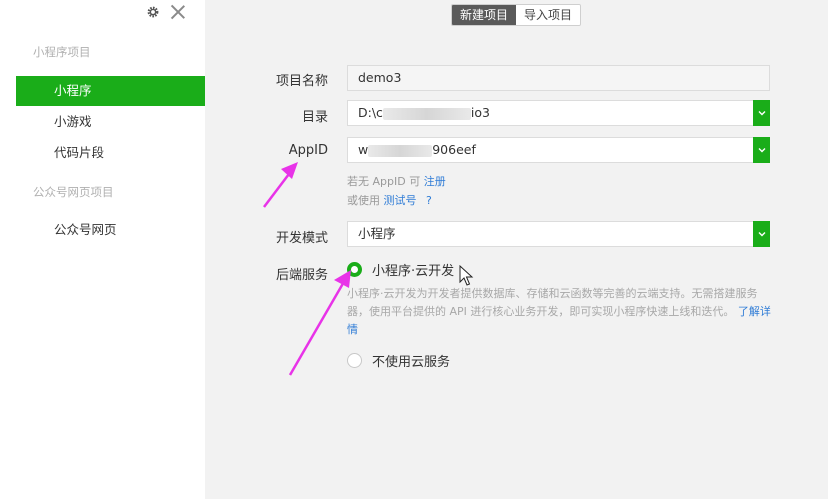  Describe the element at coordinates (558, 78) in the screenshot. I see `project-name-input: demo3` at that location.